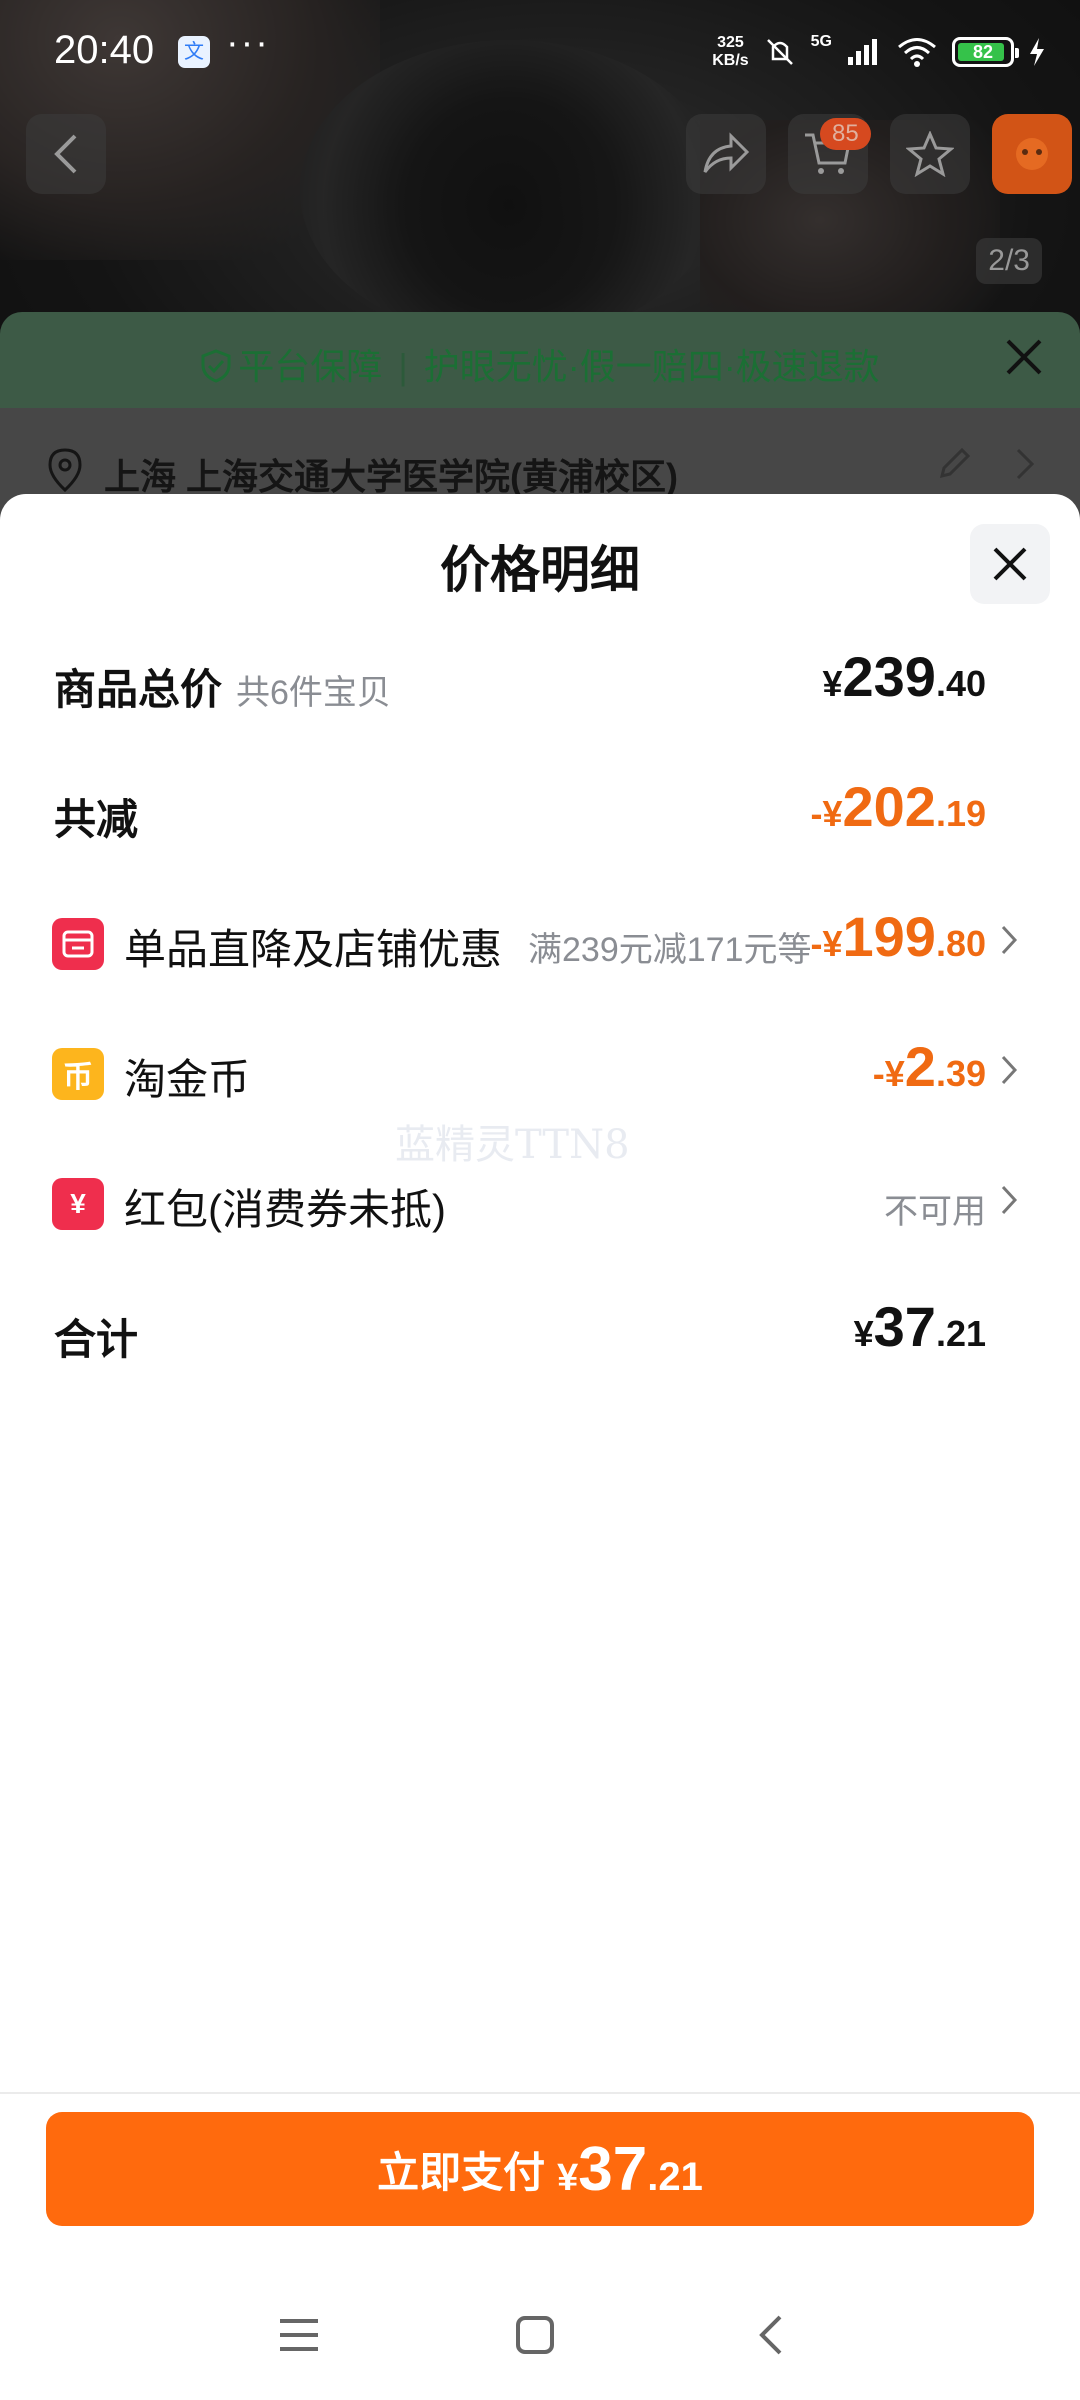  I want to click on red-packet-row: ¥ 红包(消费券未抵) 不可用, so click(540, 1204).